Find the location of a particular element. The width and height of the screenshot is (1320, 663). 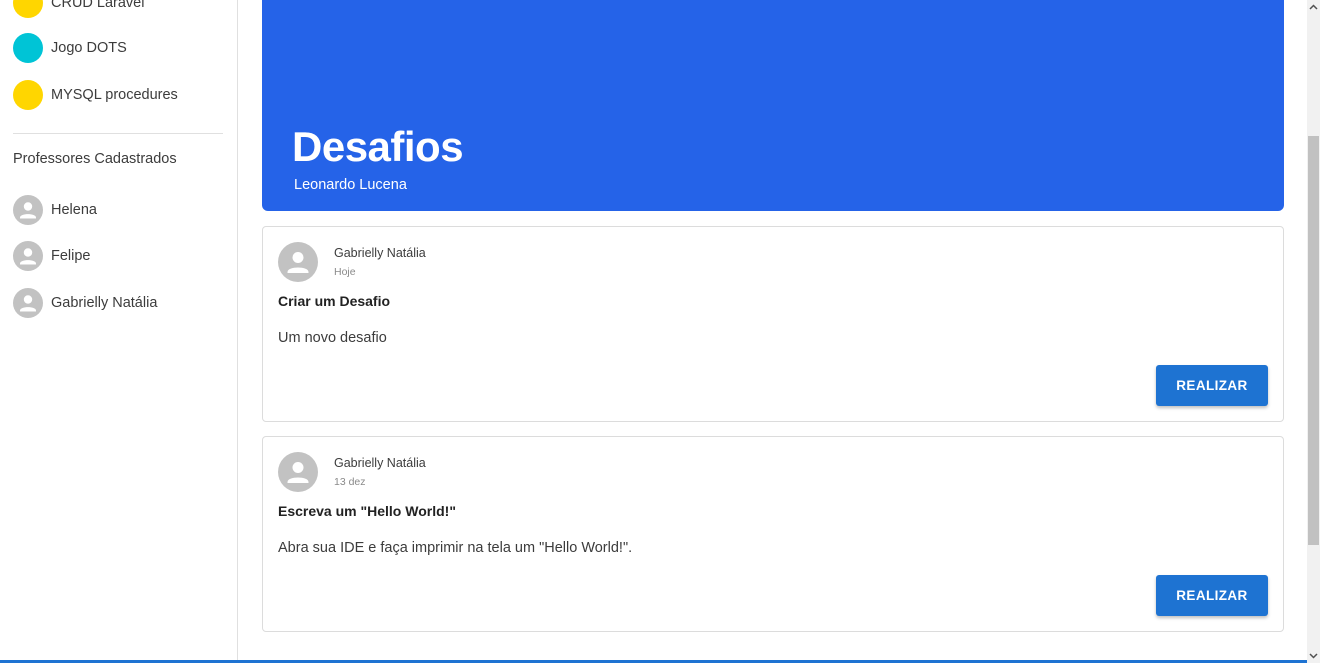

challenge-title: Criar um Desafio is located at coordinates (334, 301).